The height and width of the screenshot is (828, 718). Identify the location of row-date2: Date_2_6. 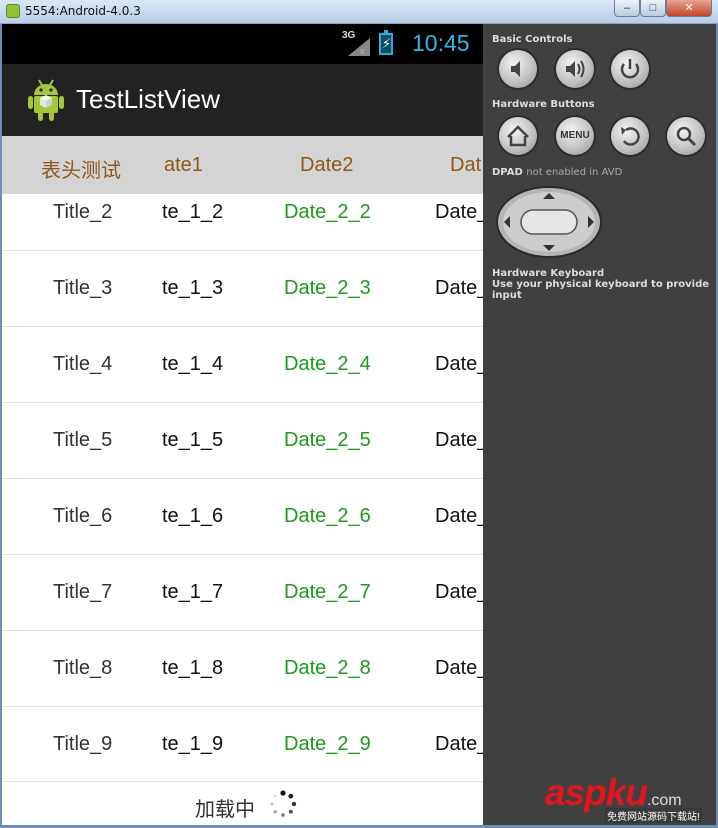
(327, 516).